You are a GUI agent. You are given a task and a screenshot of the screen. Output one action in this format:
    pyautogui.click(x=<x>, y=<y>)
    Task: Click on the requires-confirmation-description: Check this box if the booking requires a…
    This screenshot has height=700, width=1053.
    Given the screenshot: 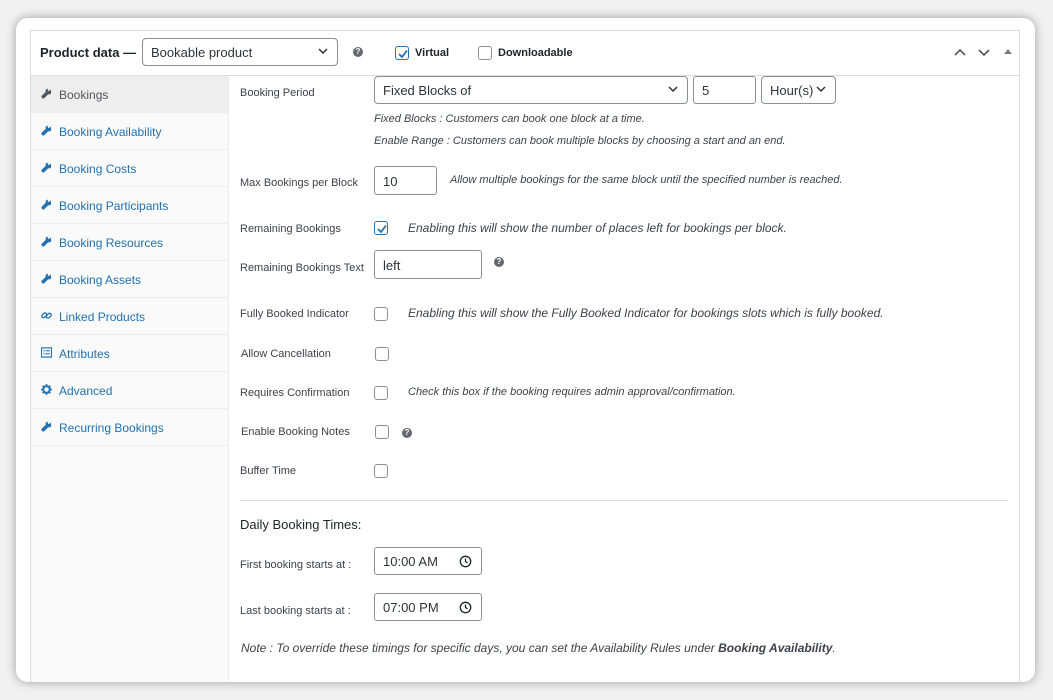 What is the action you would take?
    pyautogui.click(x=572, y=392)
    